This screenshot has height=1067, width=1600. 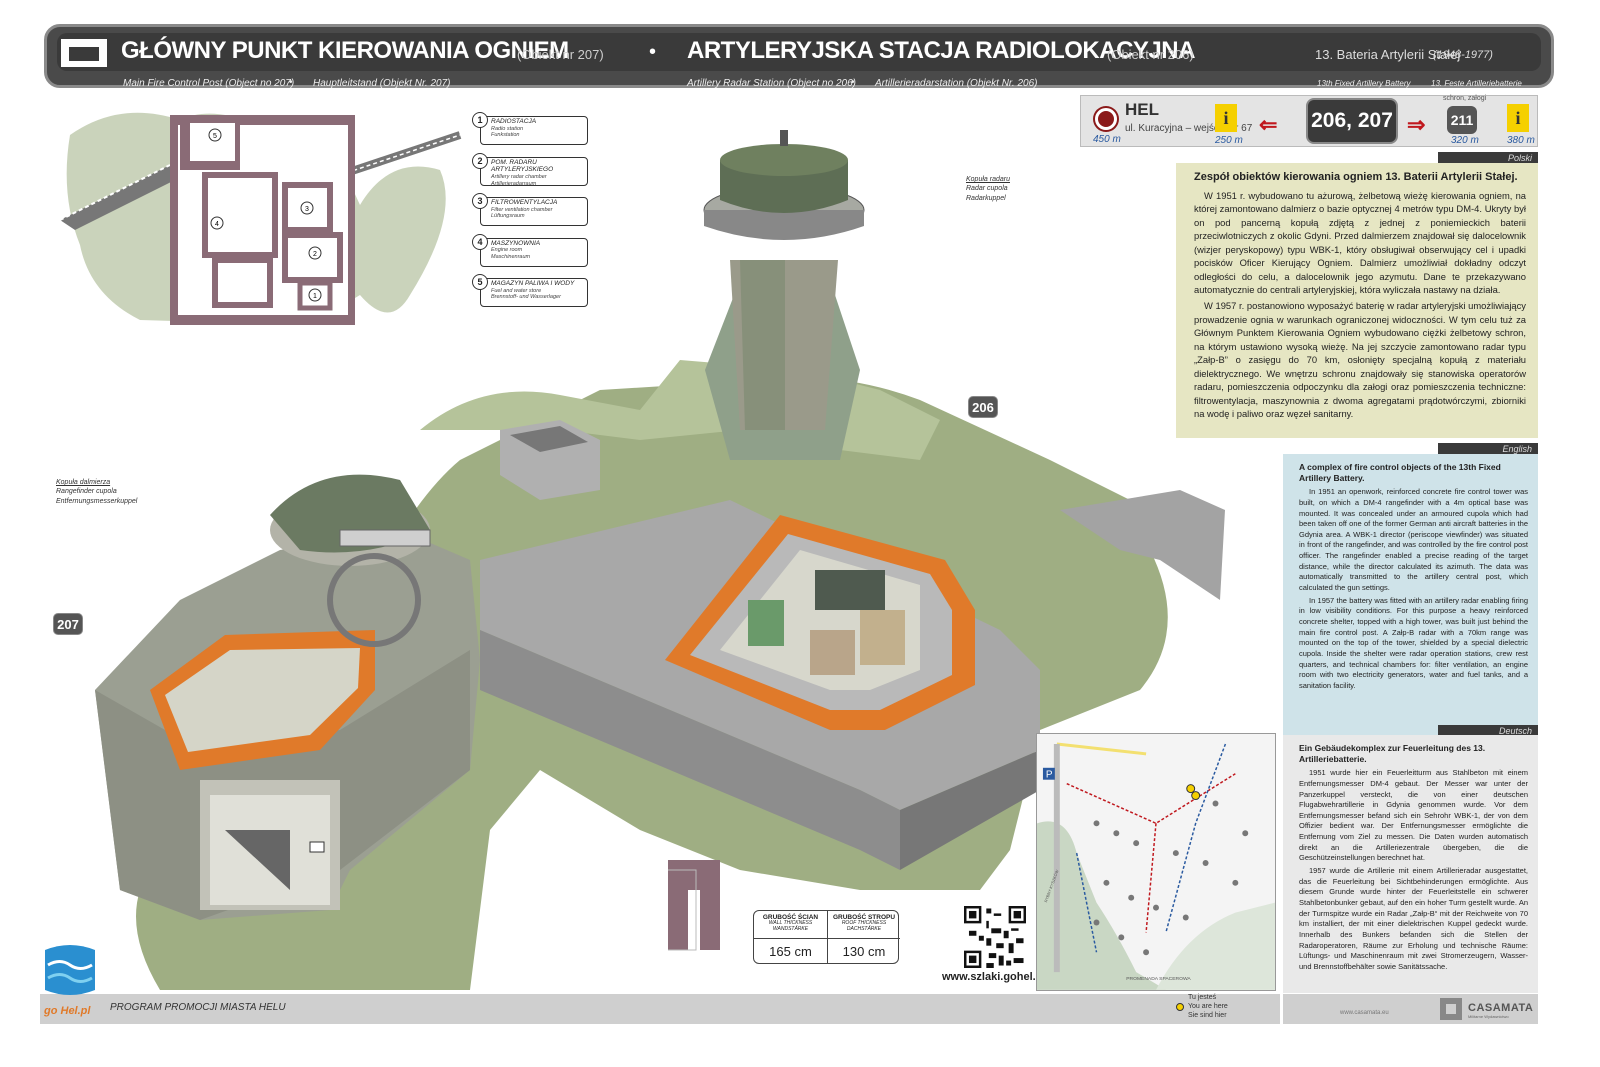 I want to click on battery-years: (1948-1977), so click(x=1463, y=55).